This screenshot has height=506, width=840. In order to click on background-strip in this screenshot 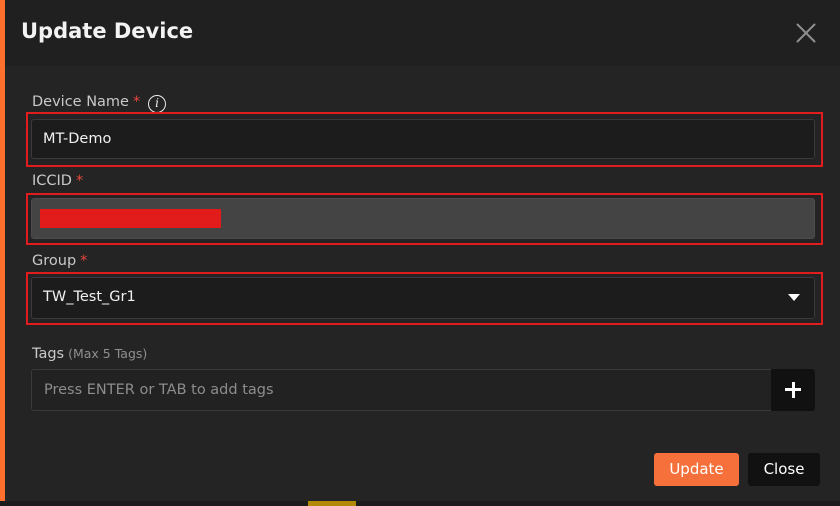, I will do `click(420, 503)`.